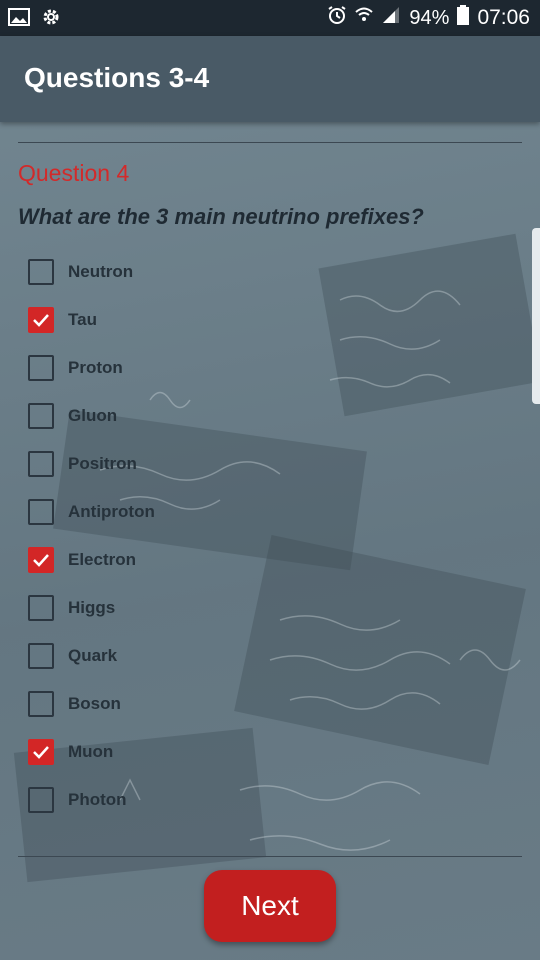  I want to click on answer-option: Positron, so click(90, 464).